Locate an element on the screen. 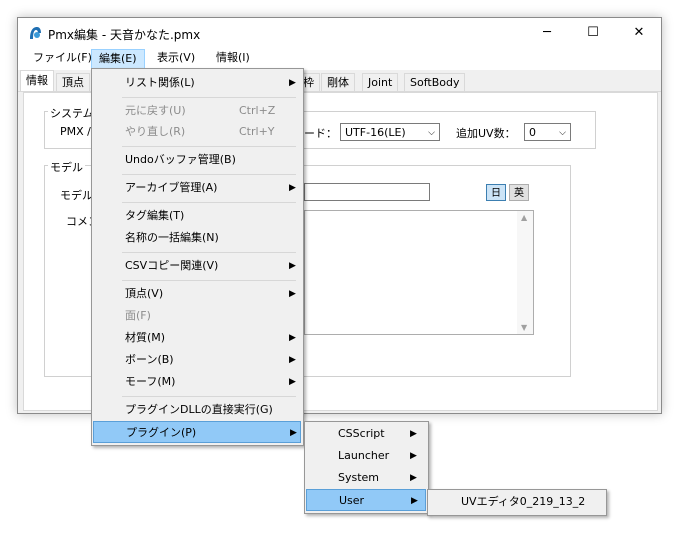  menu-item-label: CSScript is located at coordinates (361, 433).